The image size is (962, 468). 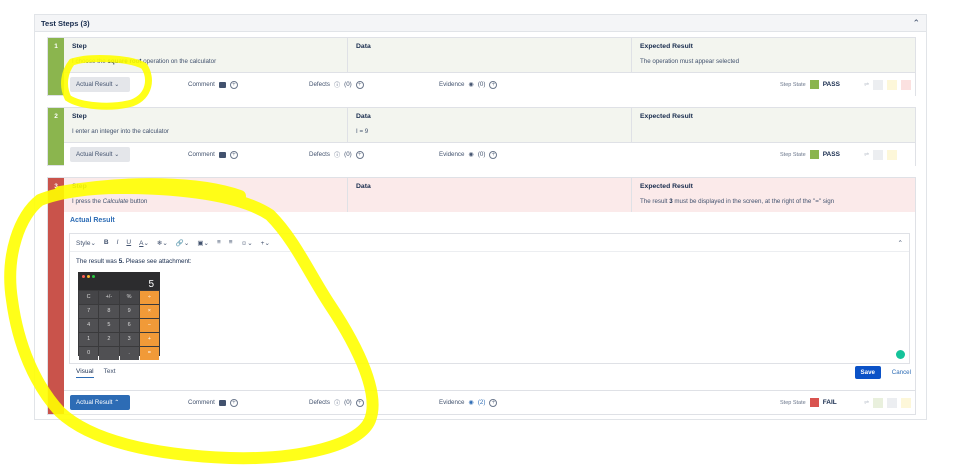 What do you see at coordinates (128, 242) in the screenshot?
I see `underline-button: U` at bounding box center [128, 242].